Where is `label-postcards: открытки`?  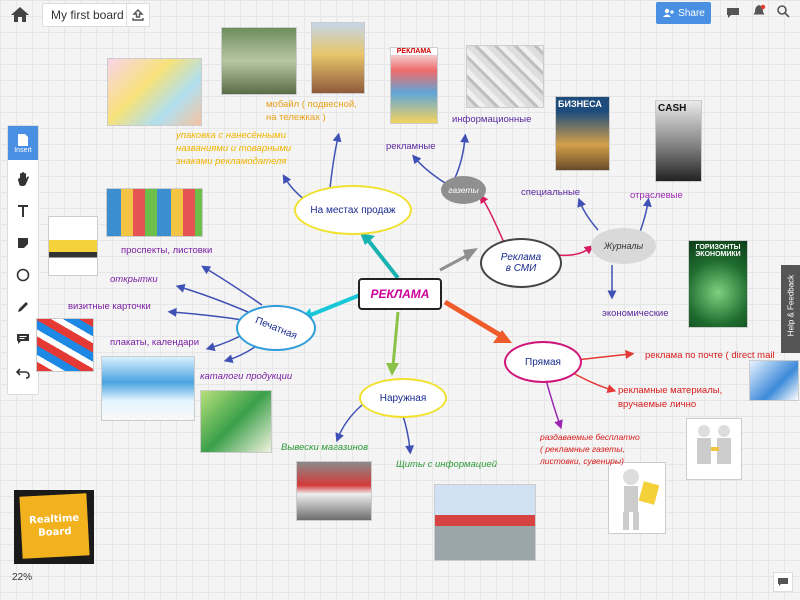
label-postcards: открытки is located at coordinates (134, 279).